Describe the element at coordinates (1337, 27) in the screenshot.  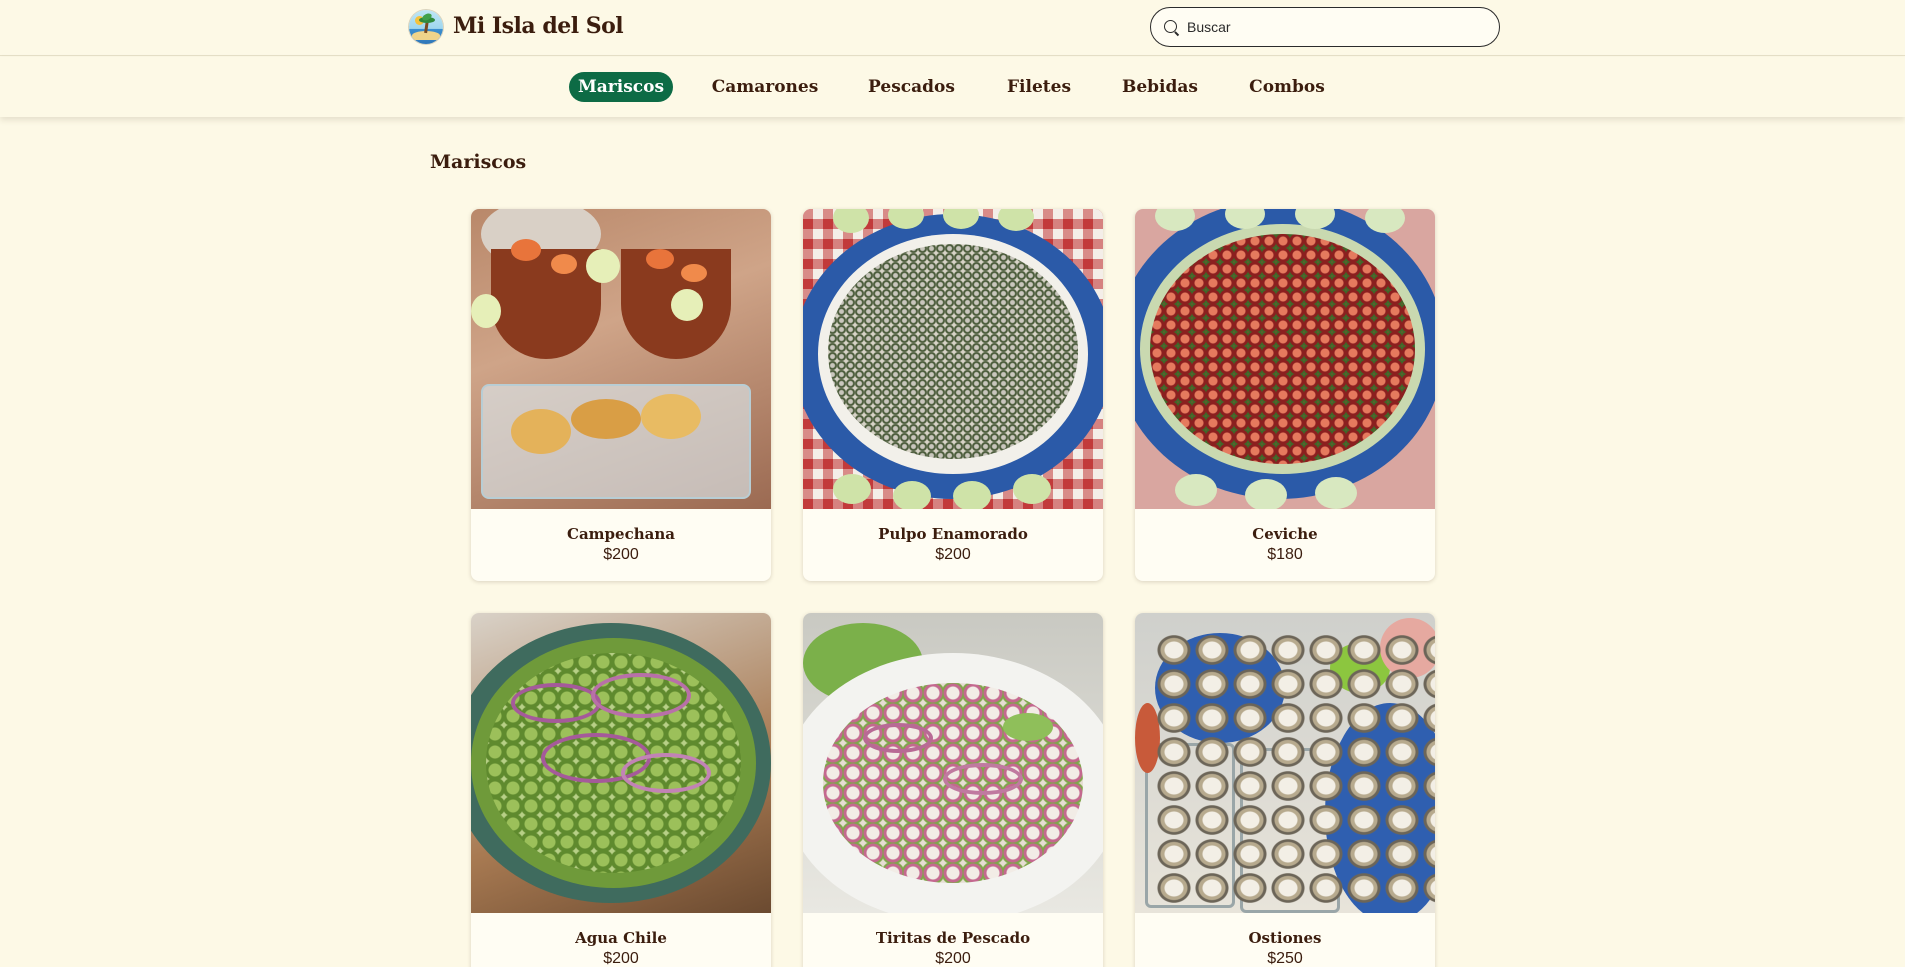
I see `search-input` at that location.